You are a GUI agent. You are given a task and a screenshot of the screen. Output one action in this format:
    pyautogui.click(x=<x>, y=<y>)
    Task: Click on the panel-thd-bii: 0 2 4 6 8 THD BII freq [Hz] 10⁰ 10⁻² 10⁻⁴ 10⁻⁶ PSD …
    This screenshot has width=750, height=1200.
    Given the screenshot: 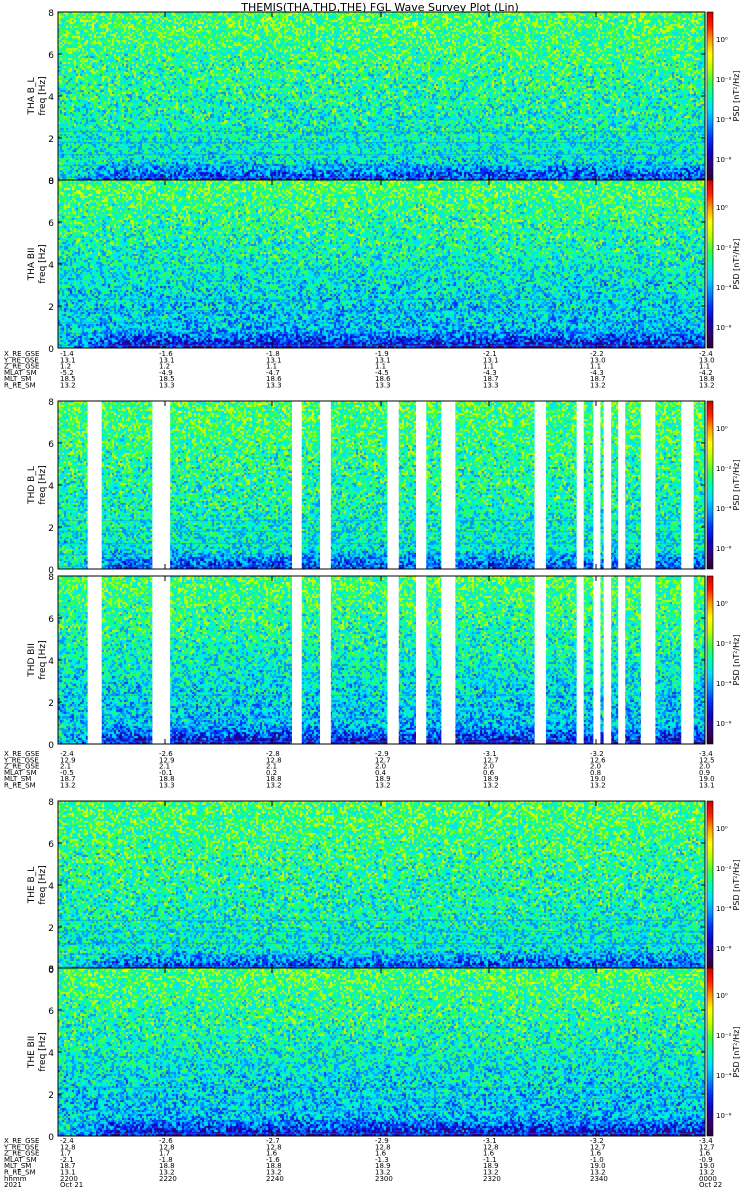 What is the action you would take?
    pyautogui.click(x=384, y=662)
    